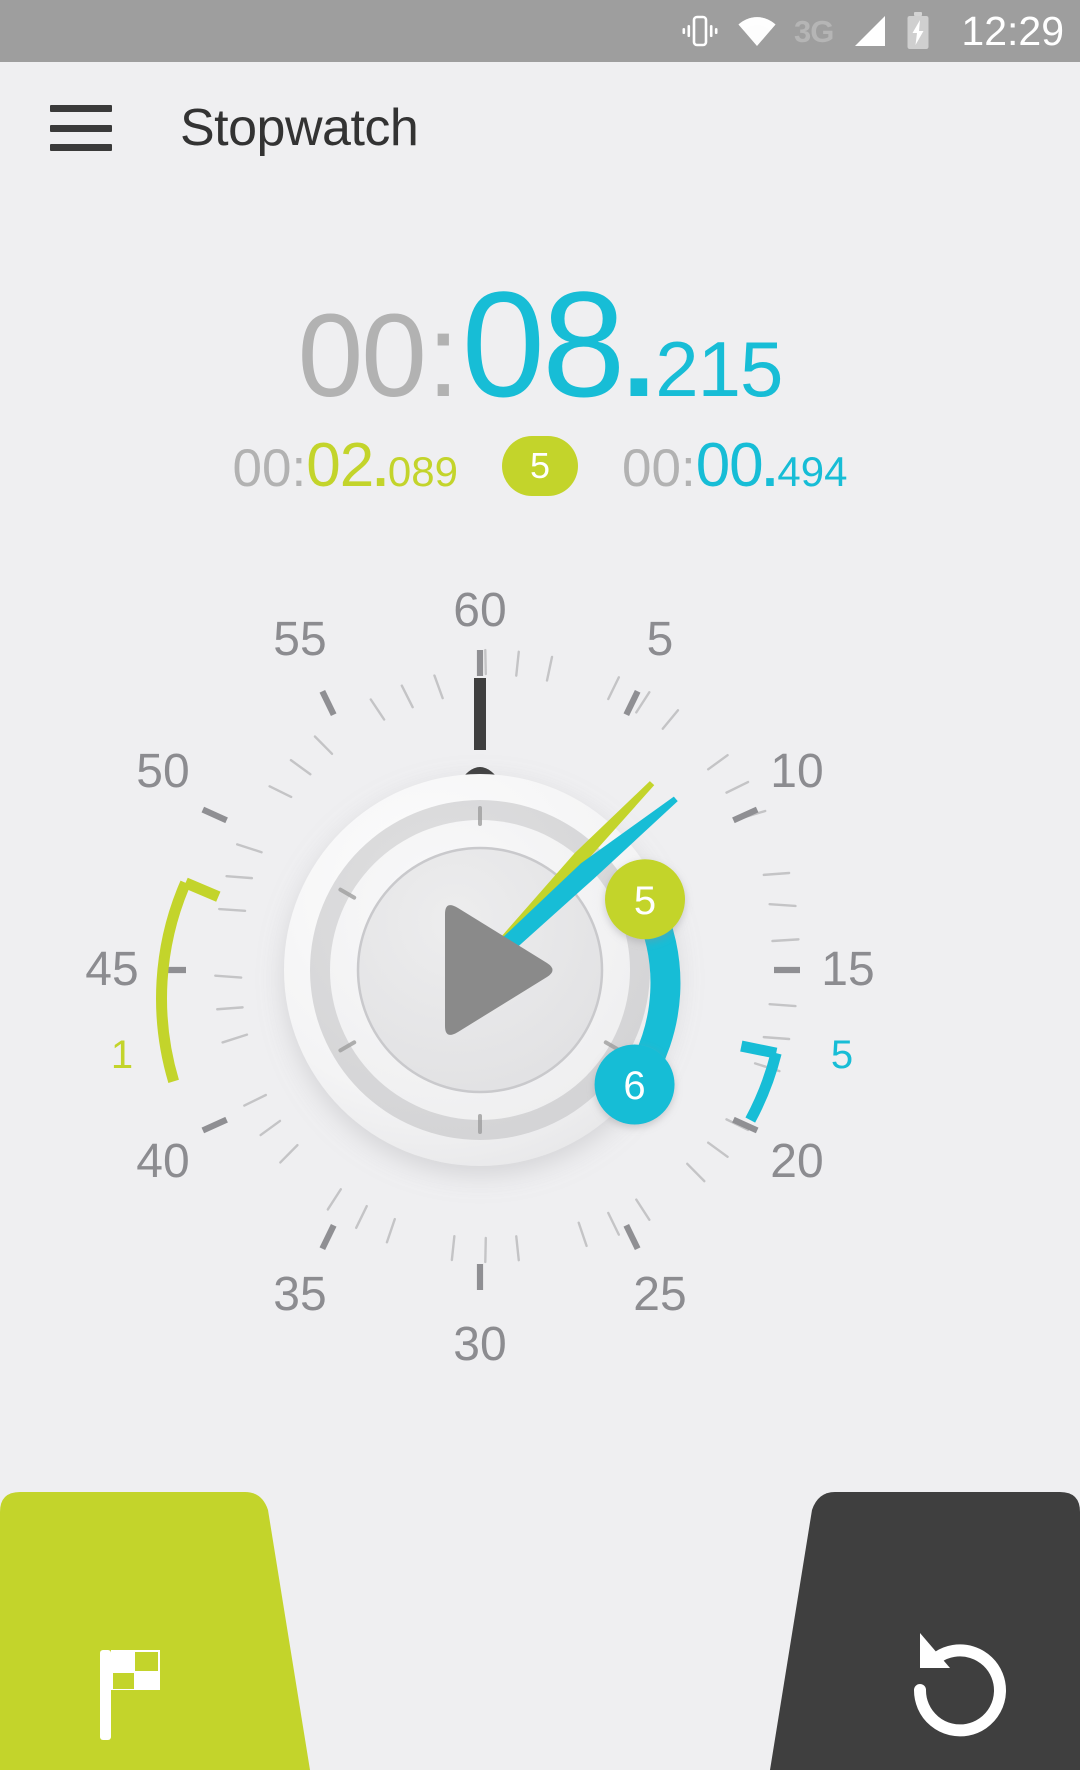 The height and width of the screenshot is (1770, 1080). Describe the element at coordinates (299, 1294) in the screenshot. I see `dial-label-35: 35` at that location.